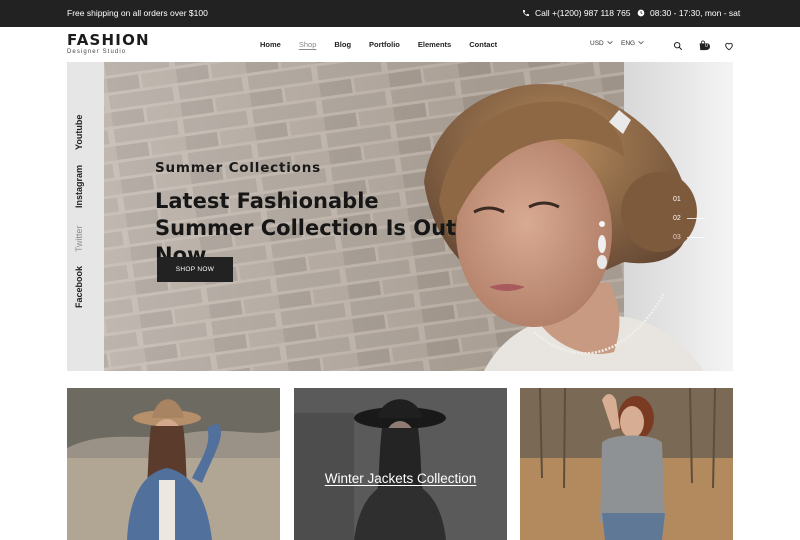 The height and width of the screenshot is (540, 800). What do you see at coordinates (308, 44) in the screenshot?
I see `nav-shop: Shop` at bounding box center [308, 44].